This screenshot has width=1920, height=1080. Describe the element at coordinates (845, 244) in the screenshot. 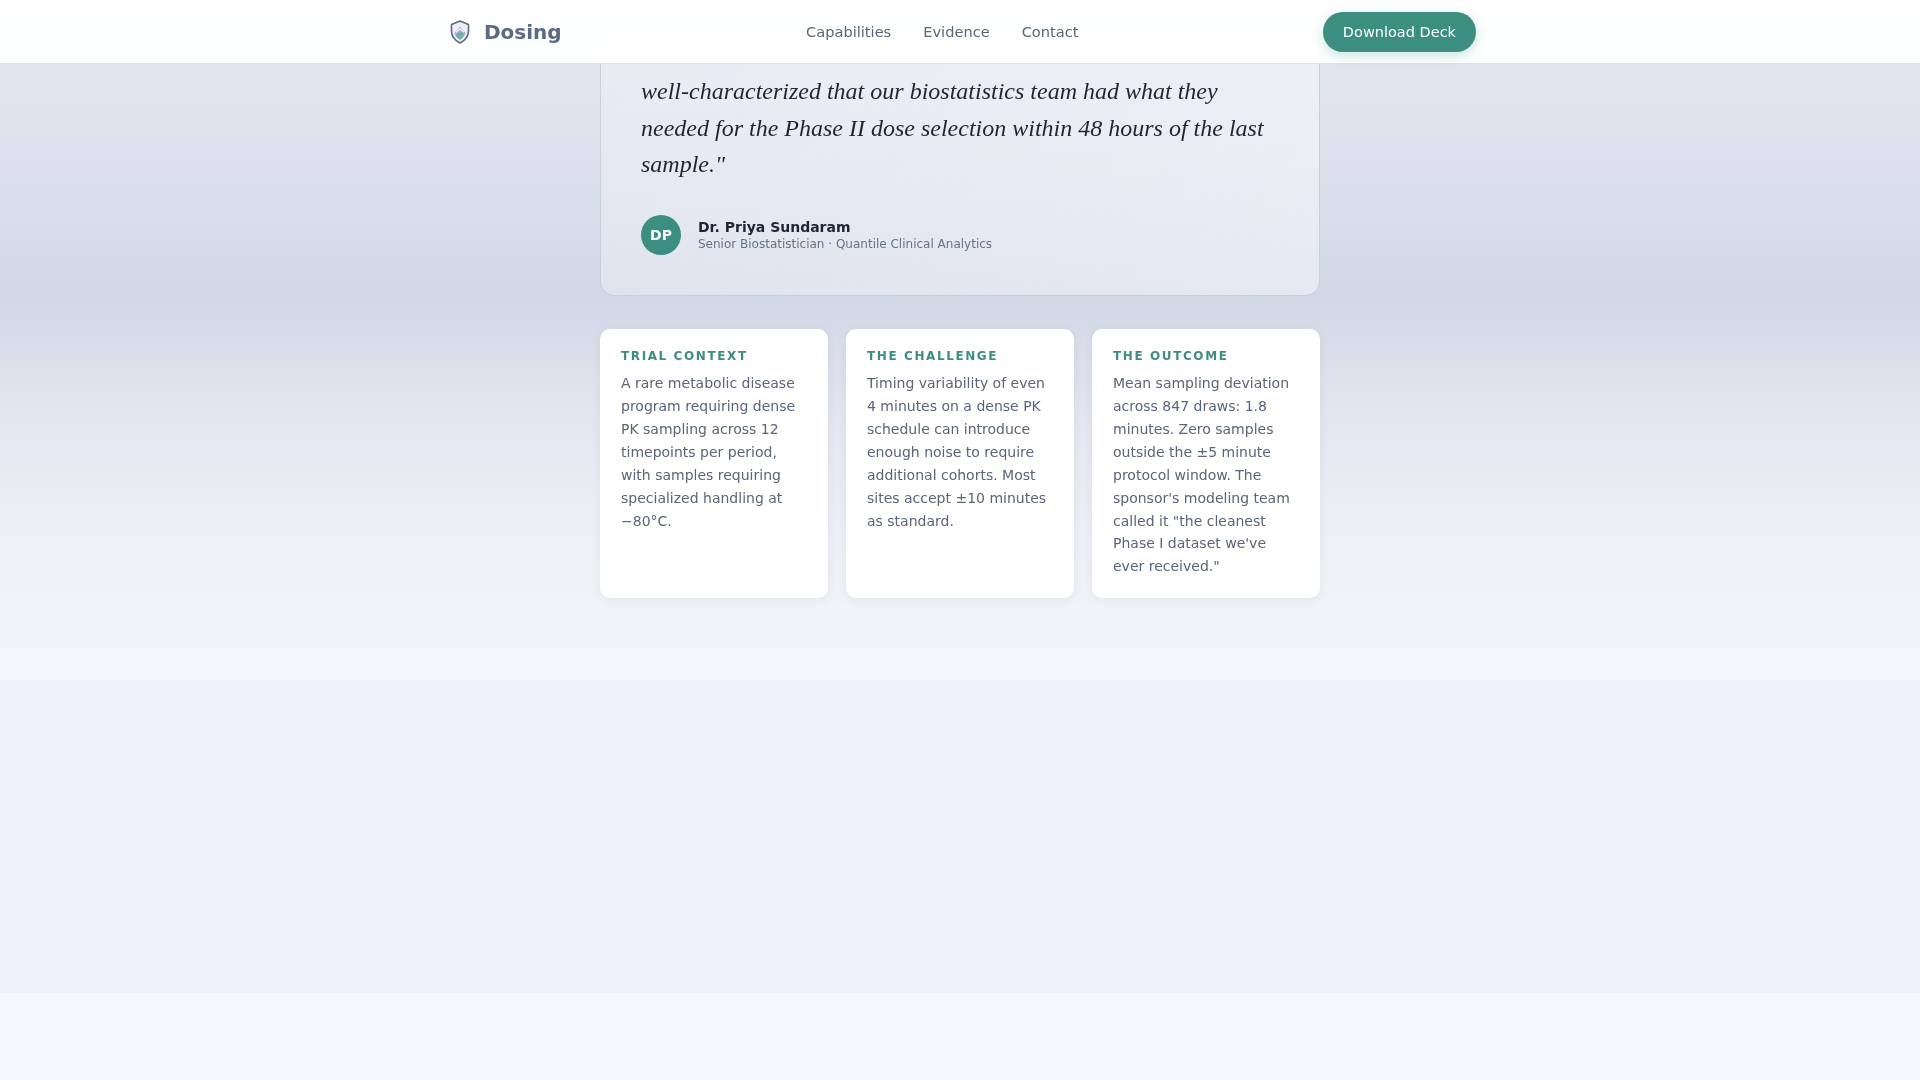

I see `author-role: Senior Biostatistician · Quantile Clinical Analytics` at that location.